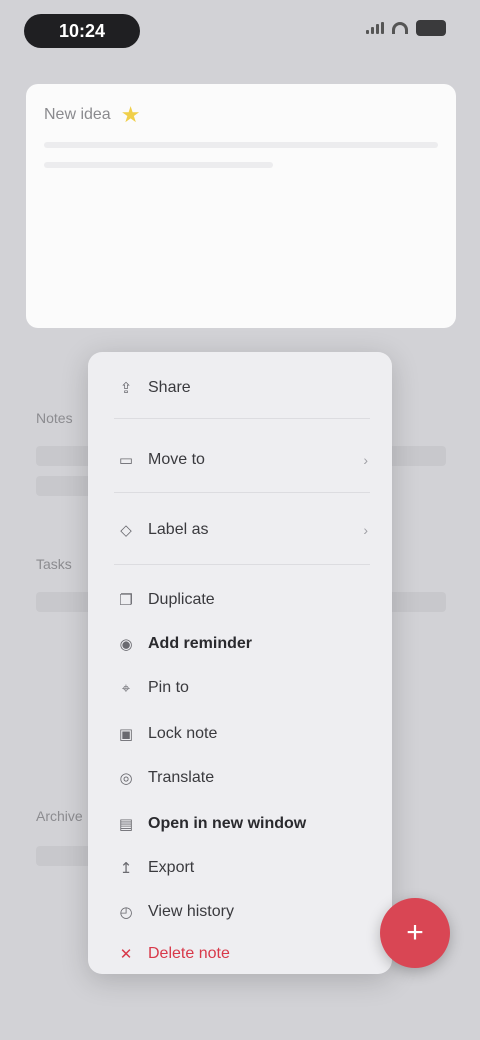 The width and height of the screenshot is (480, 1040). What do you see at coordinates (431, 28) in the screenshot?
I see `battery-icon` at bounding box center [431, 28].